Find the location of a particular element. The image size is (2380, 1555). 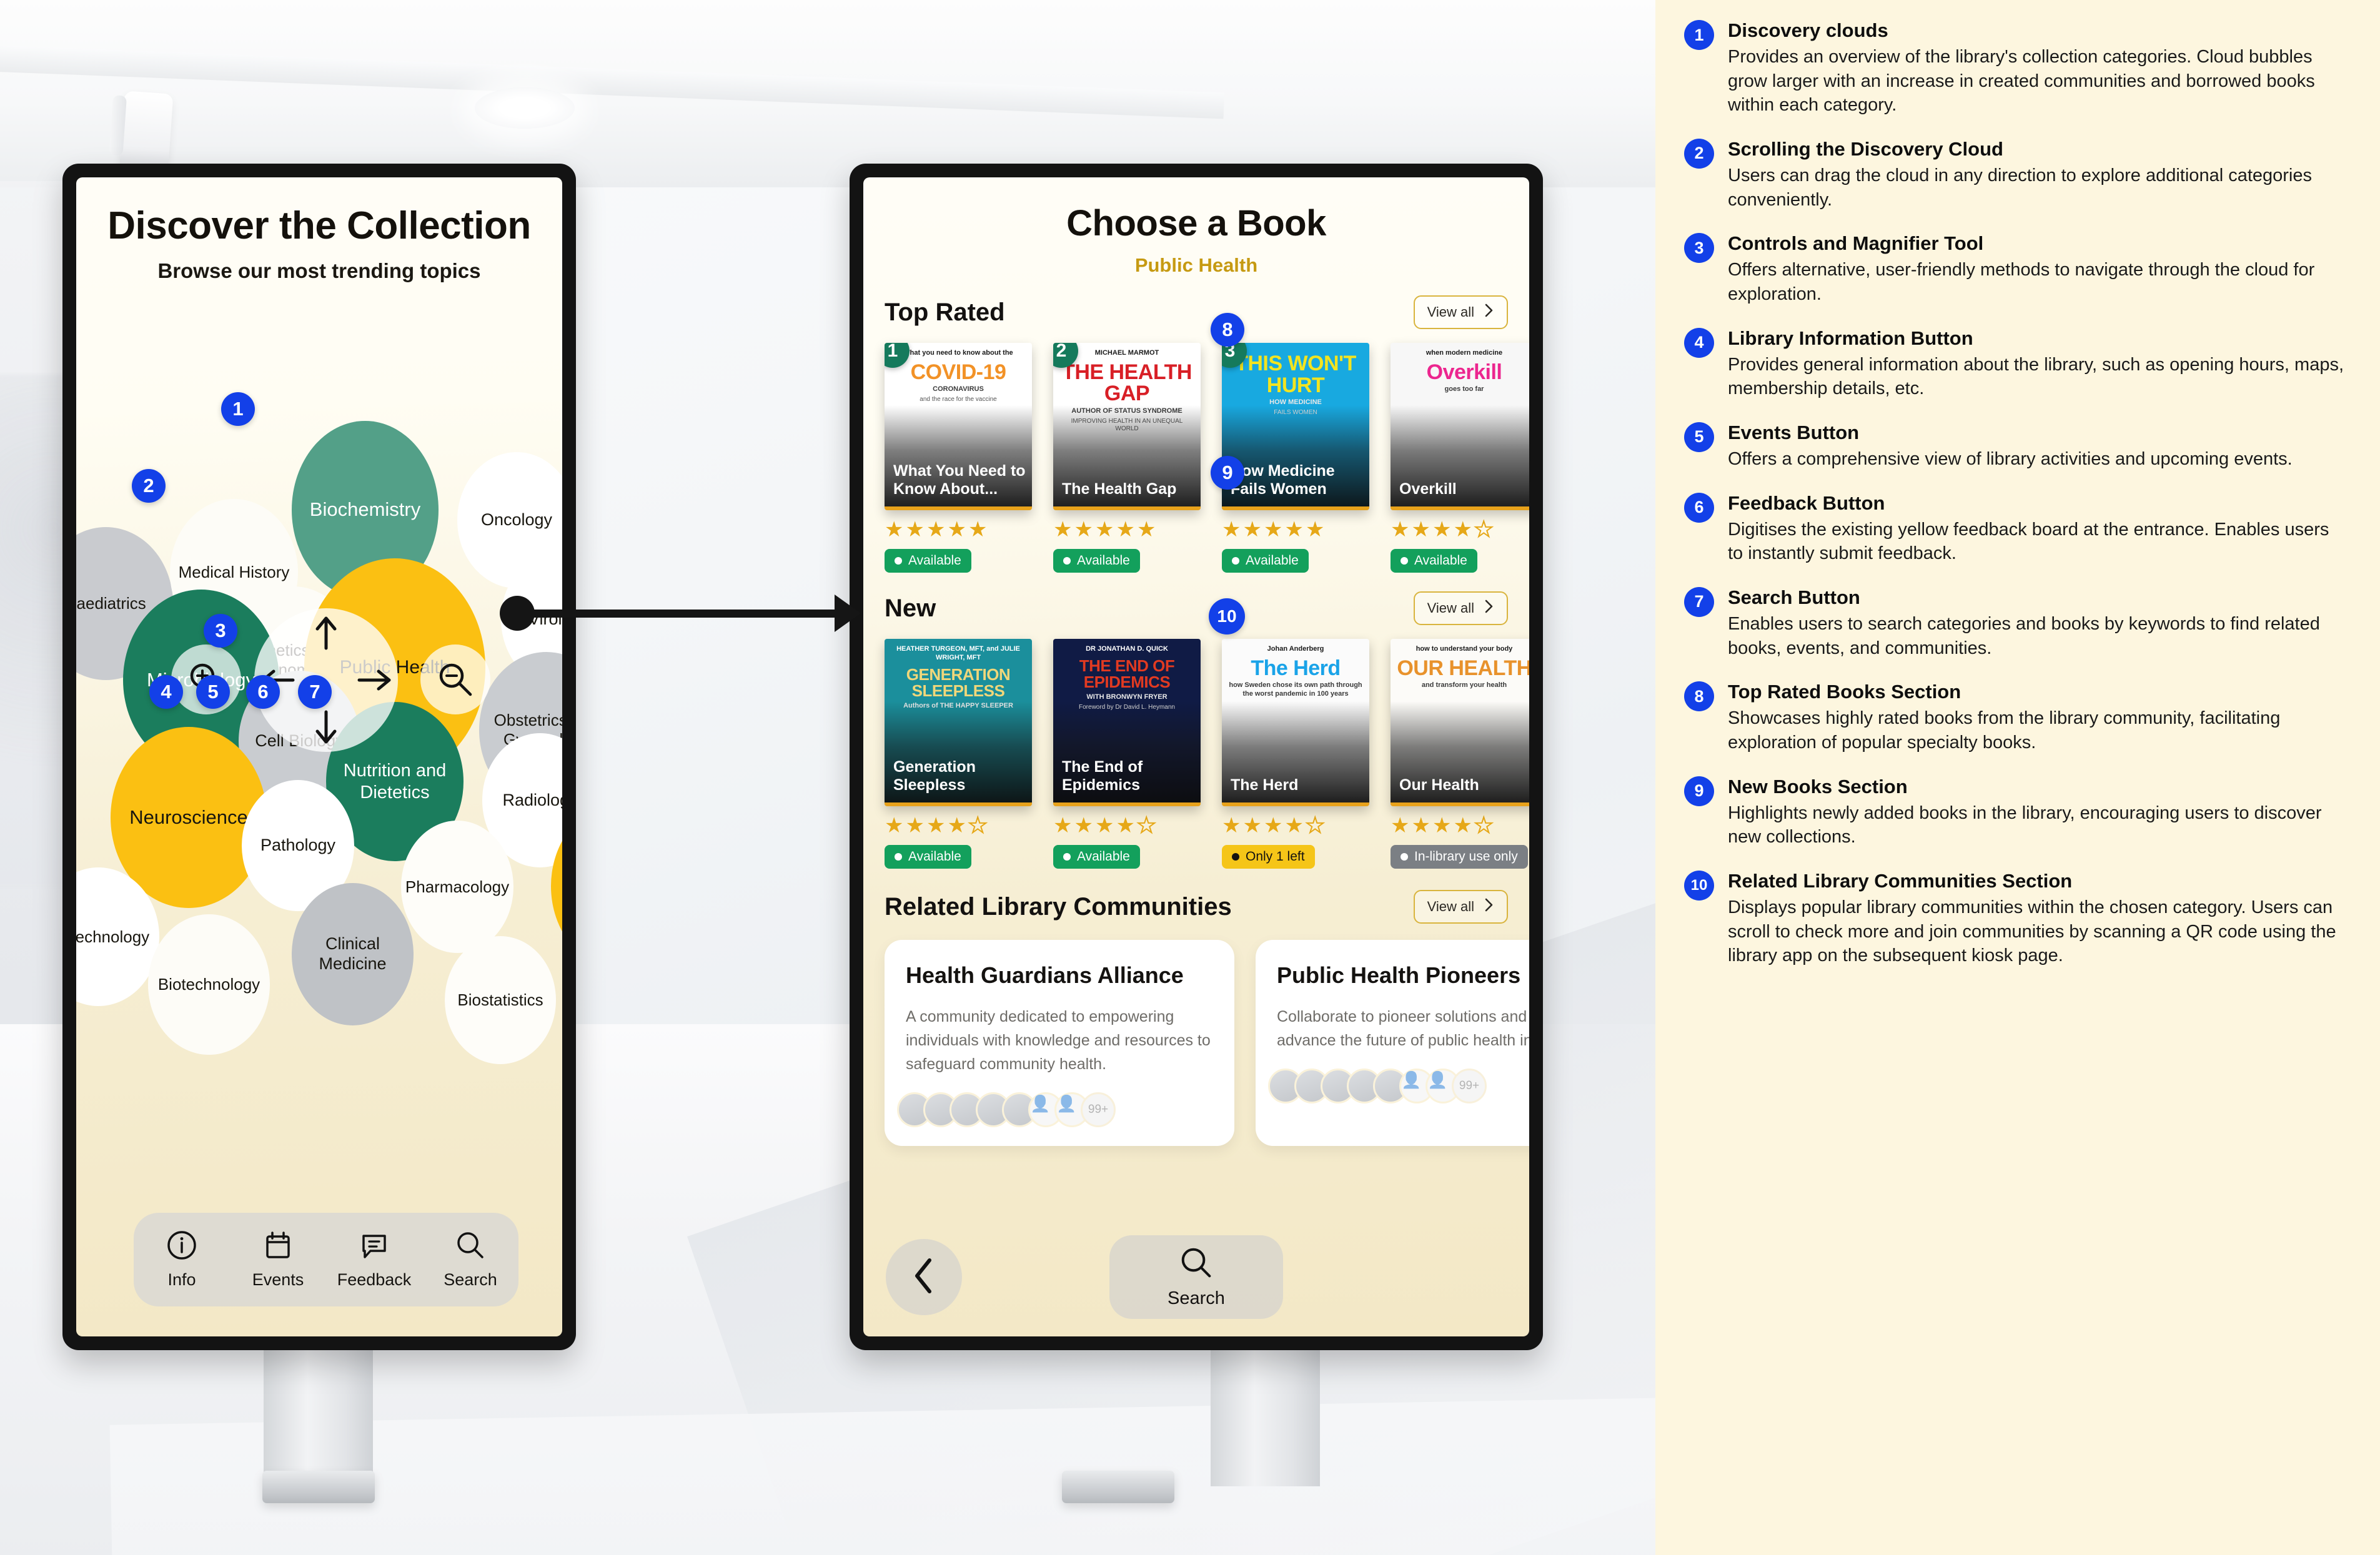

right-monitor-neck is located at coordinates (1265, 1411).